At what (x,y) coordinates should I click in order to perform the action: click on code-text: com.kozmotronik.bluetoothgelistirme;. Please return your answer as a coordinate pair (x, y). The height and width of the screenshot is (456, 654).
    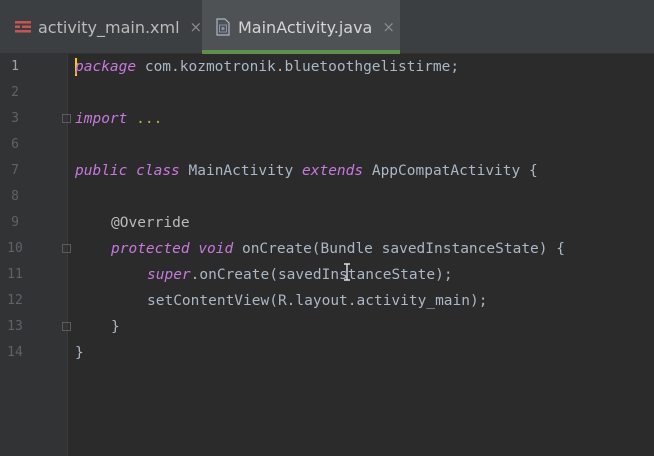
    Looking at the image, I should click on (298, 67).